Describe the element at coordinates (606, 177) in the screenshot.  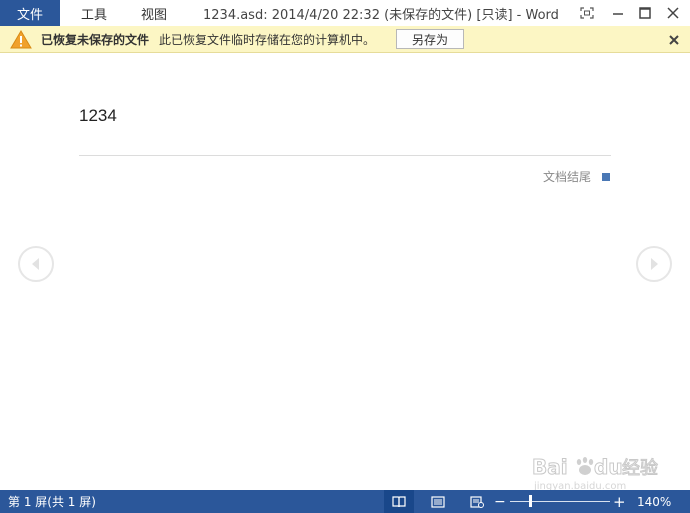
I see `document-end-marker` at that location.